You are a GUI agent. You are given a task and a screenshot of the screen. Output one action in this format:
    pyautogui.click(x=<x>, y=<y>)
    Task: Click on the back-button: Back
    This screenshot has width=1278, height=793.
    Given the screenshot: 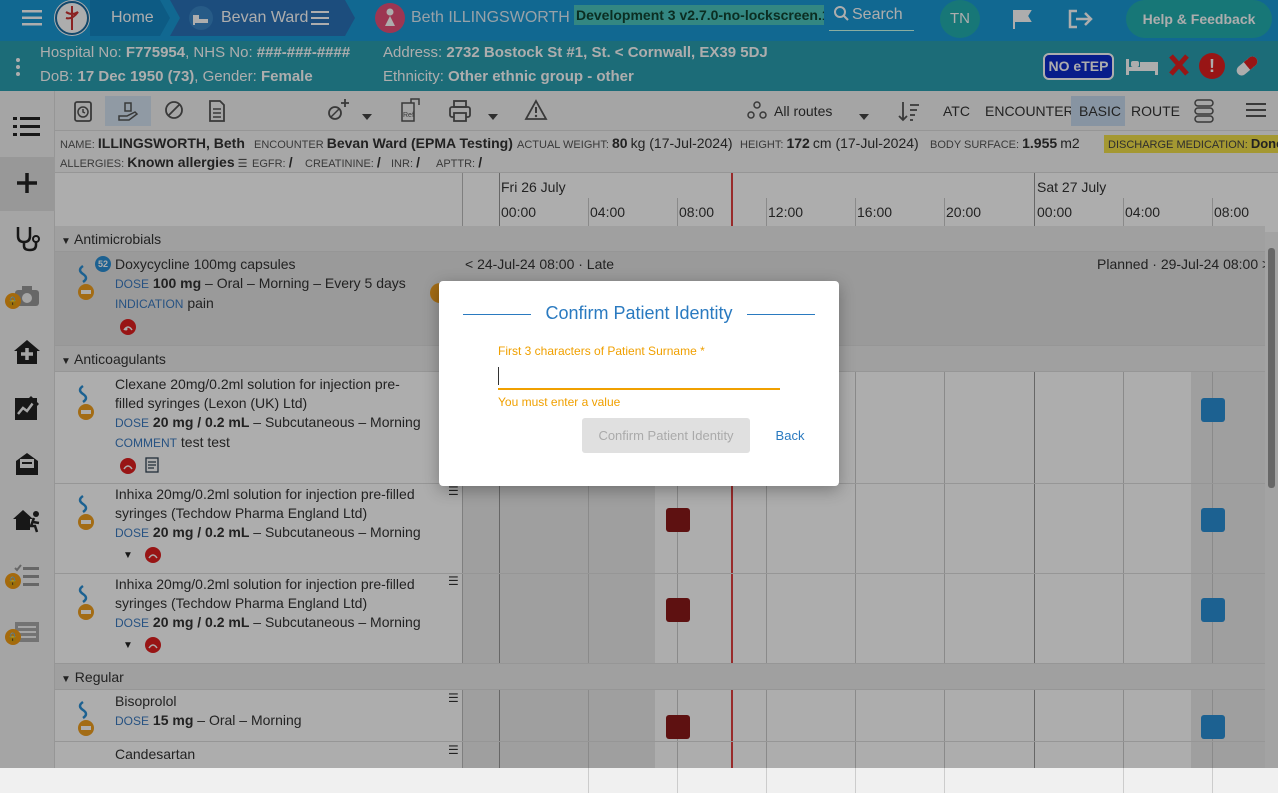 What is the action you would take?
    pyautogui.click(x=790, y=435)
    